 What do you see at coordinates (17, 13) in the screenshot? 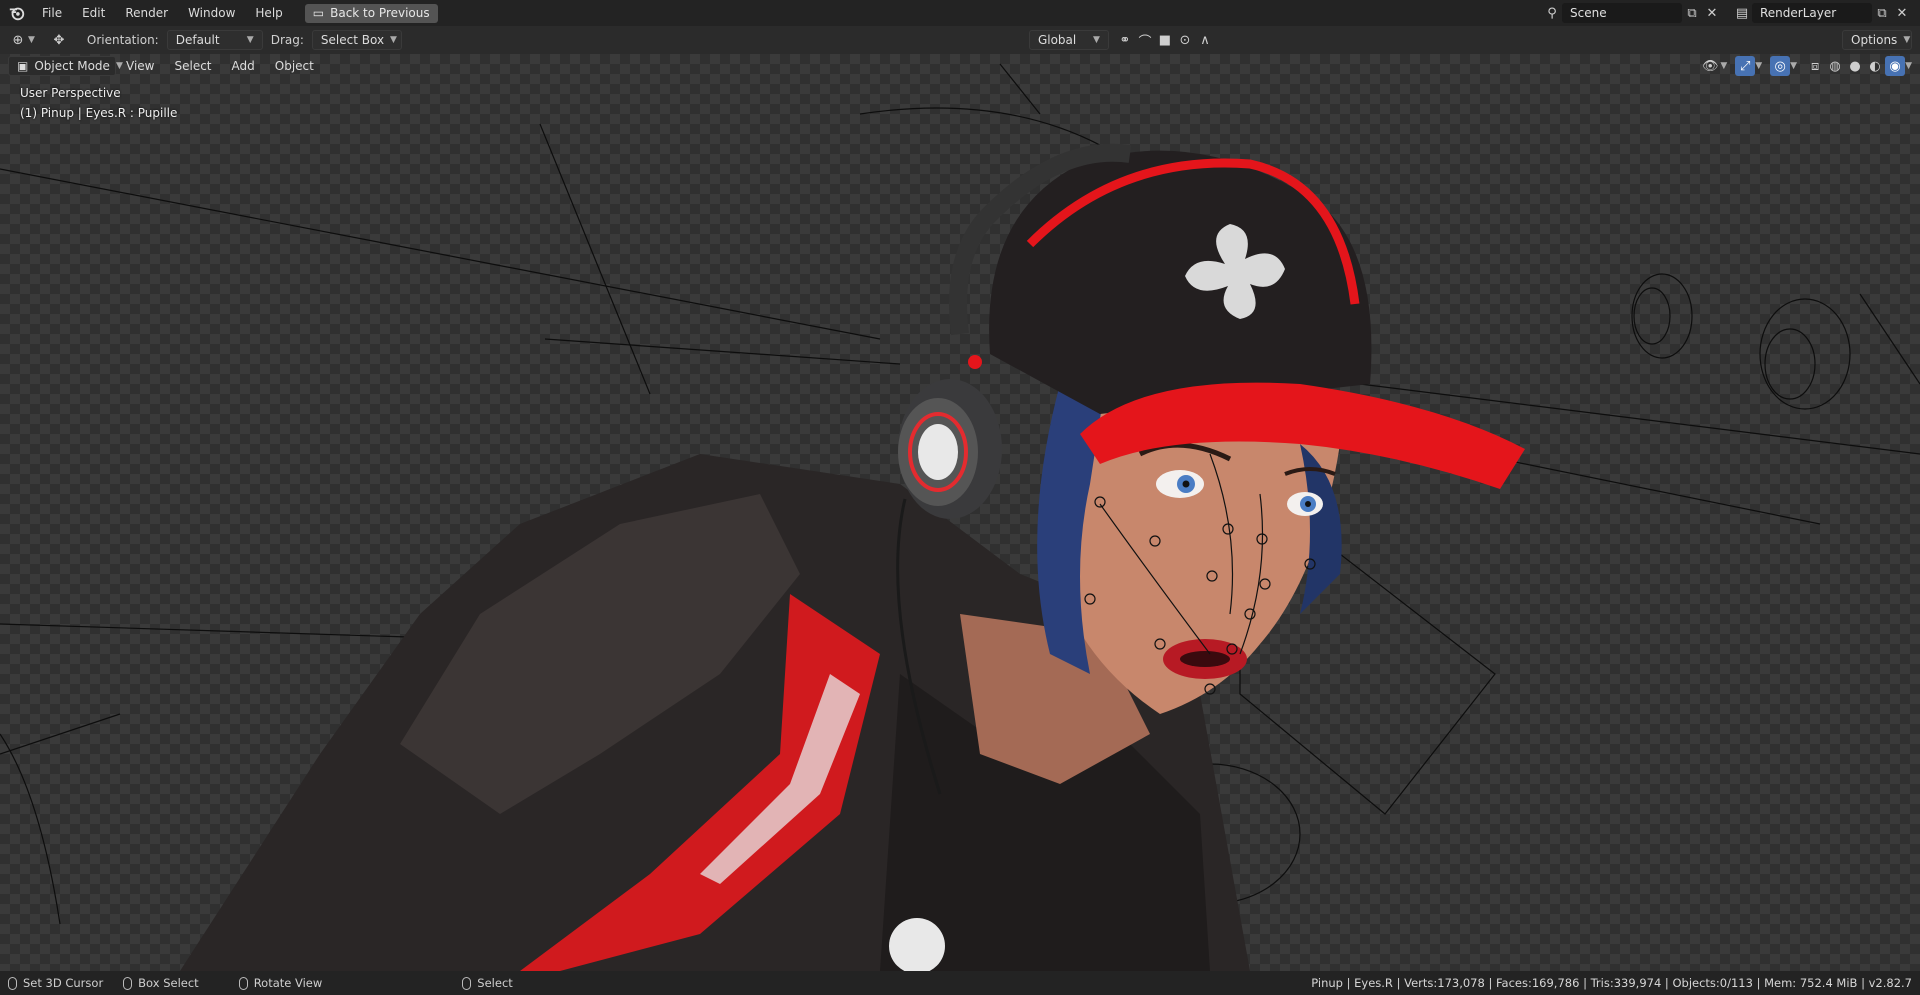
I see `blender-logo-icon` at bounding box center [17, 13].